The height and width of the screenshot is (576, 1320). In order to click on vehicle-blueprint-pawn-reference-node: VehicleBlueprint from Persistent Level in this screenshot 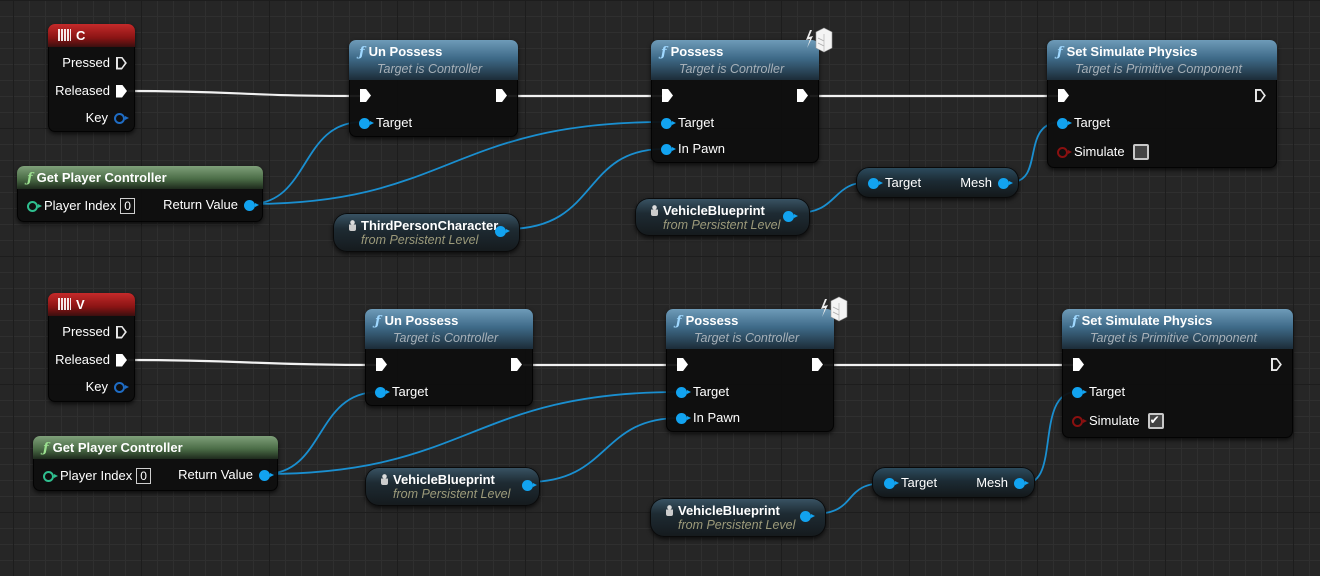, I will do `click(452, 486)`.